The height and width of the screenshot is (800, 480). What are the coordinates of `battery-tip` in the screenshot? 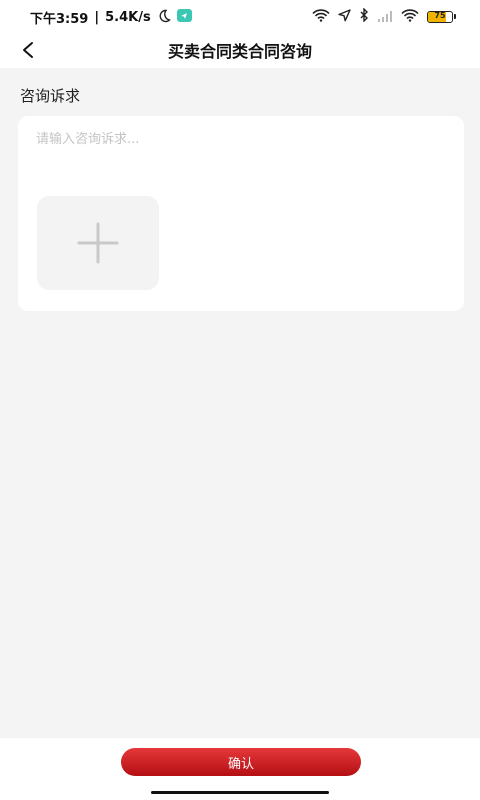 It's located at (455, 16).